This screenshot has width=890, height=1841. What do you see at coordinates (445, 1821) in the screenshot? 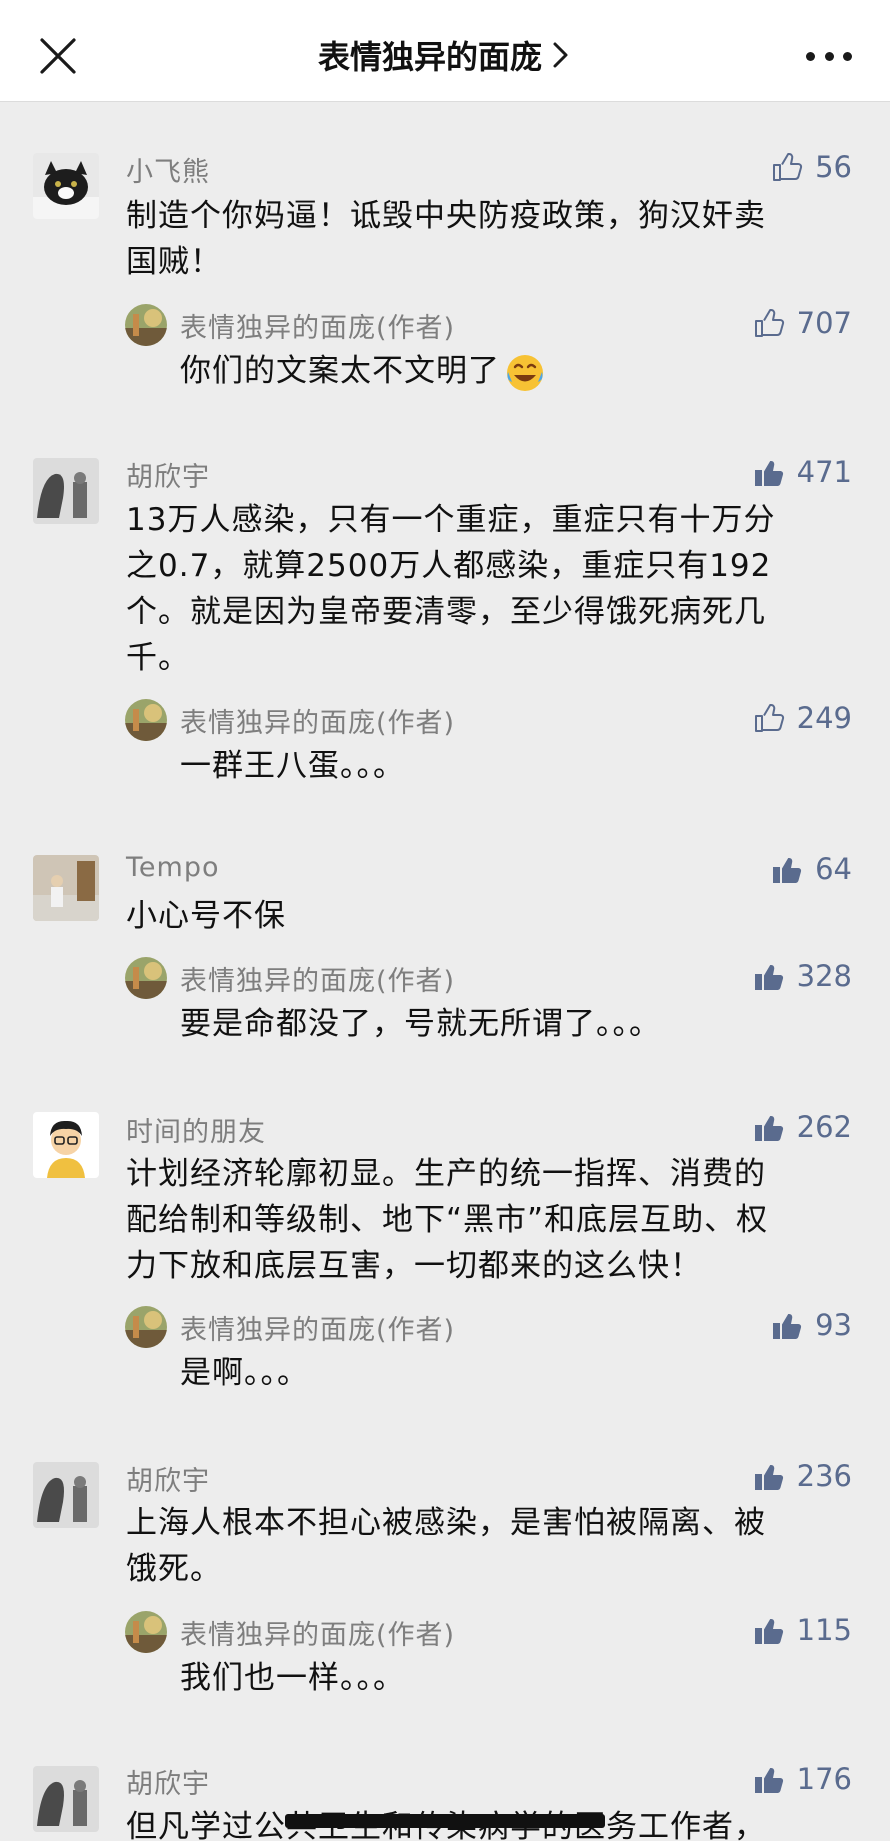
I see `redaction-bar` at bounding box center [445, 1821].